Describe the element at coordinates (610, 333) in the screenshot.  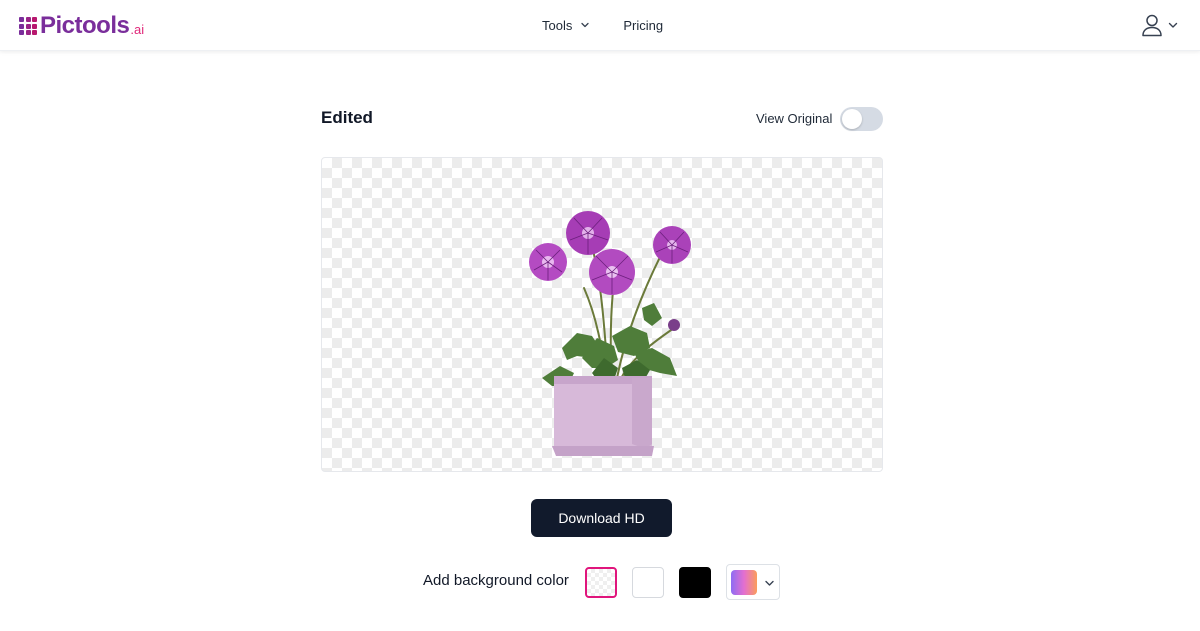
I see `flower-pot-image` at that location.